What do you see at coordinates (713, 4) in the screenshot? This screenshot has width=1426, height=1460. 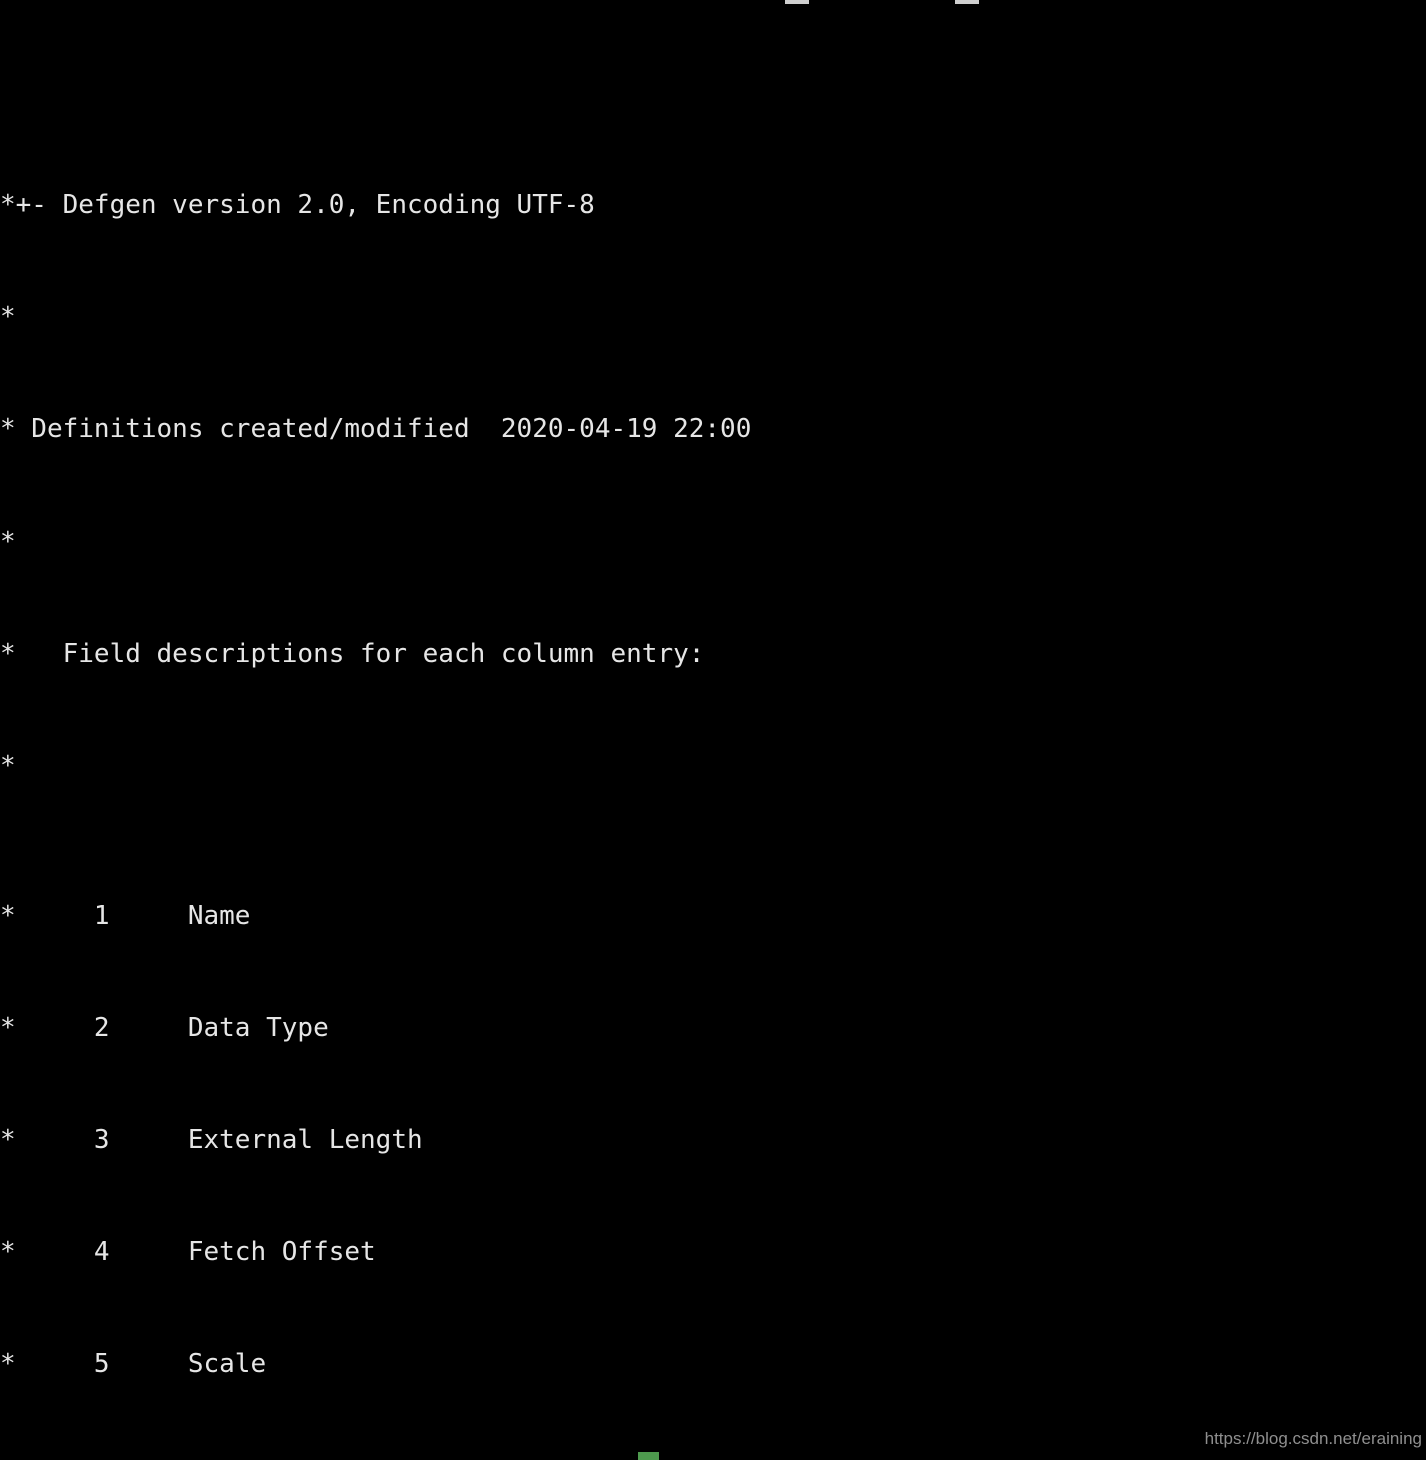 I see `clipped-scrollback-row` at bounding box center [713, 4].